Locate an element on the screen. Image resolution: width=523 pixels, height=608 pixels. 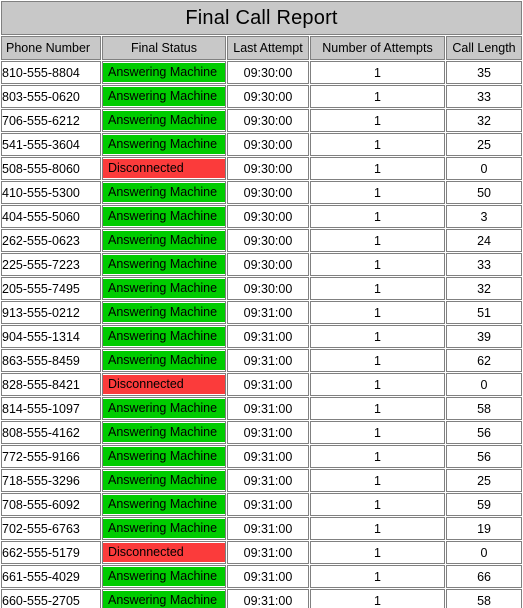
table-row: 205-555-7495 Answering Machine 09:30:00 1 32 is located at coordinates (262, 288).